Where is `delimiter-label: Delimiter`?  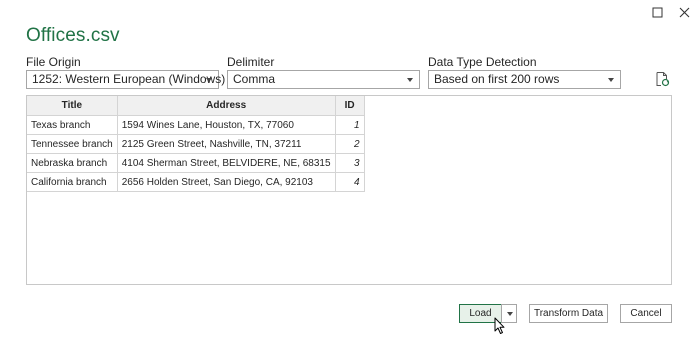
delimiter-label: Delimiter is located at coordinates (251, 62).